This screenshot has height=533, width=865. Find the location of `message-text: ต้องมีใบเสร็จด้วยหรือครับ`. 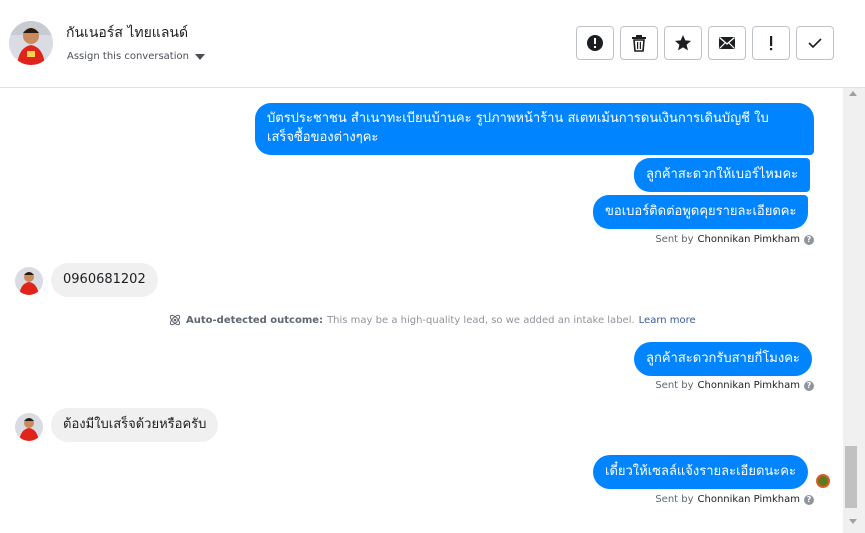

message-text: ต้องมีใบเสร็จด้วยหรือครับ is located at coordinates (135, 424).